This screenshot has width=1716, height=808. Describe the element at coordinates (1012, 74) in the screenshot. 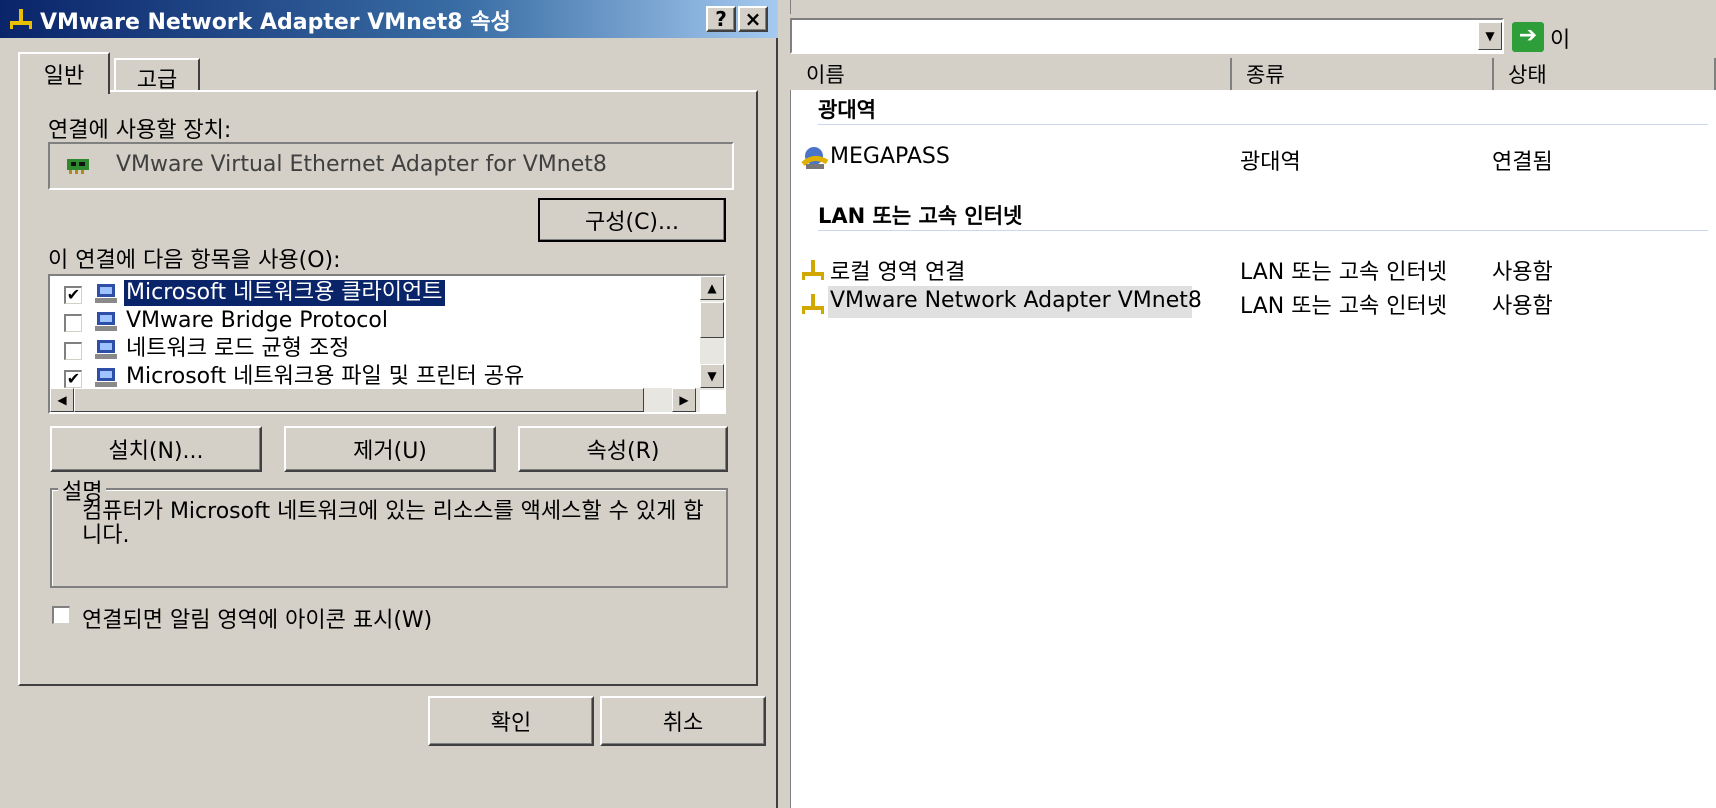

I see `column-header-name: 이름` at that location.